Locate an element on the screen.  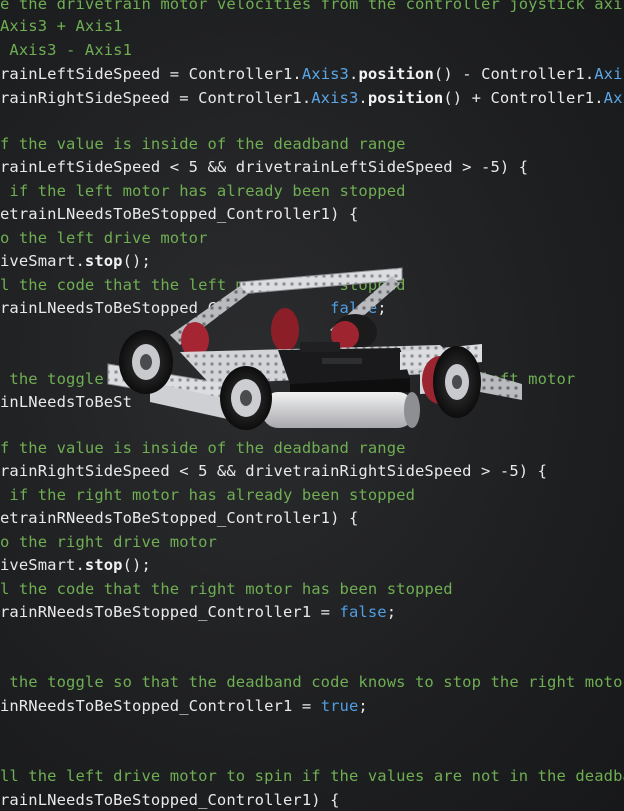
code-token: o the right drive motor is located at coordinates (108, 542).